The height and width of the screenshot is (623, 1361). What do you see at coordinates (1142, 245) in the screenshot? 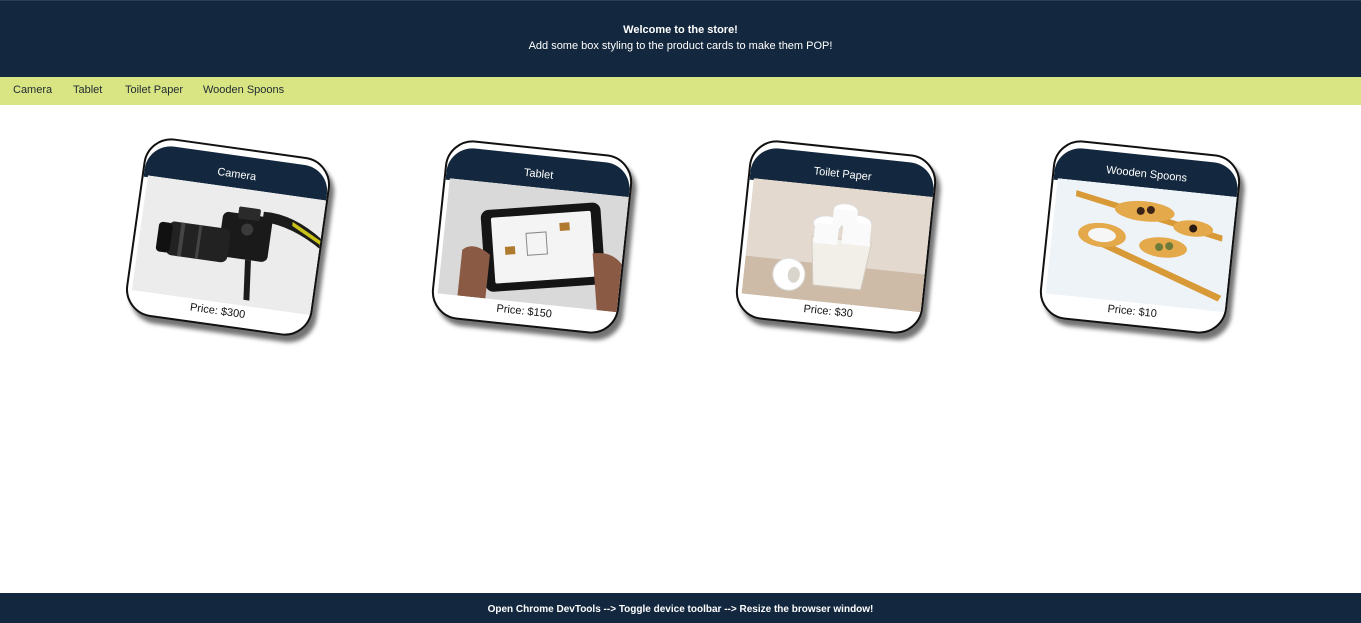
I see `wooden-spoons-photo-icon` at bounding box center [1142, 245].